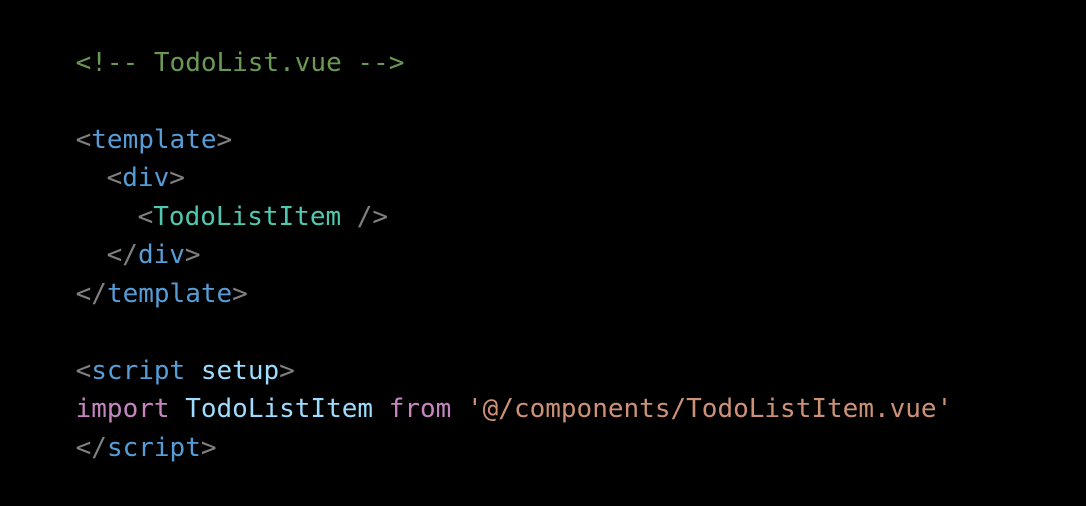 Image resolution: width=1086 pixels, height=506 pixels. Describe the element at coordinates (549, 349) in the screenshot. I see `code-line-9: <script setup>` at that location.